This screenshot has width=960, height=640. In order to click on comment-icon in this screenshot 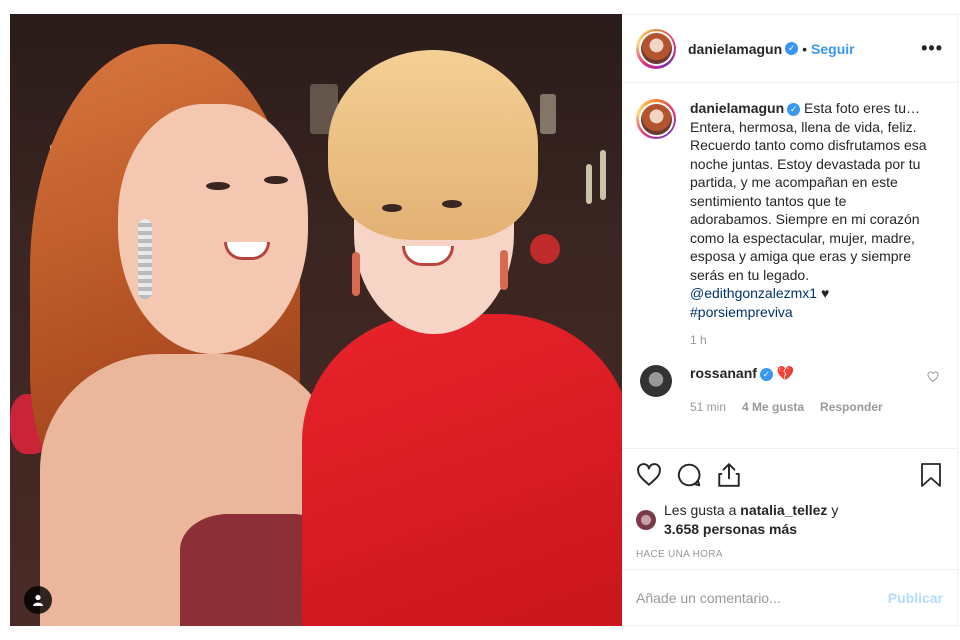, I will do `click(689, 475)`.